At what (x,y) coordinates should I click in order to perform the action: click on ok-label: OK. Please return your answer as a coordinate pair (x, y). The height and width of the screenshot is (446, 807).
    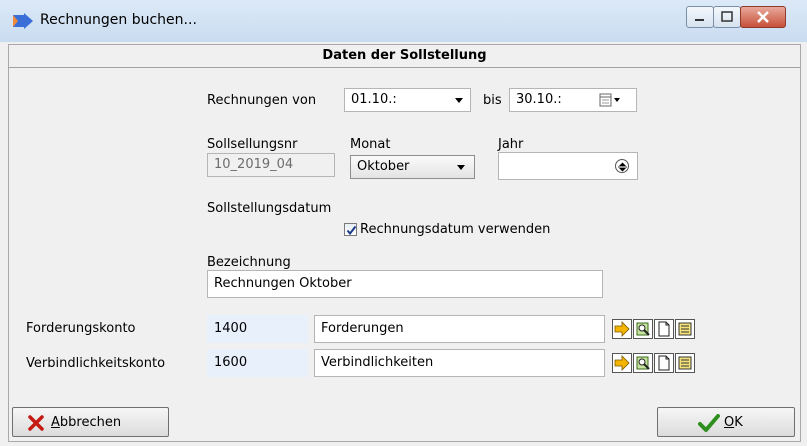
    Looking at the image, I should click on (733, 422).